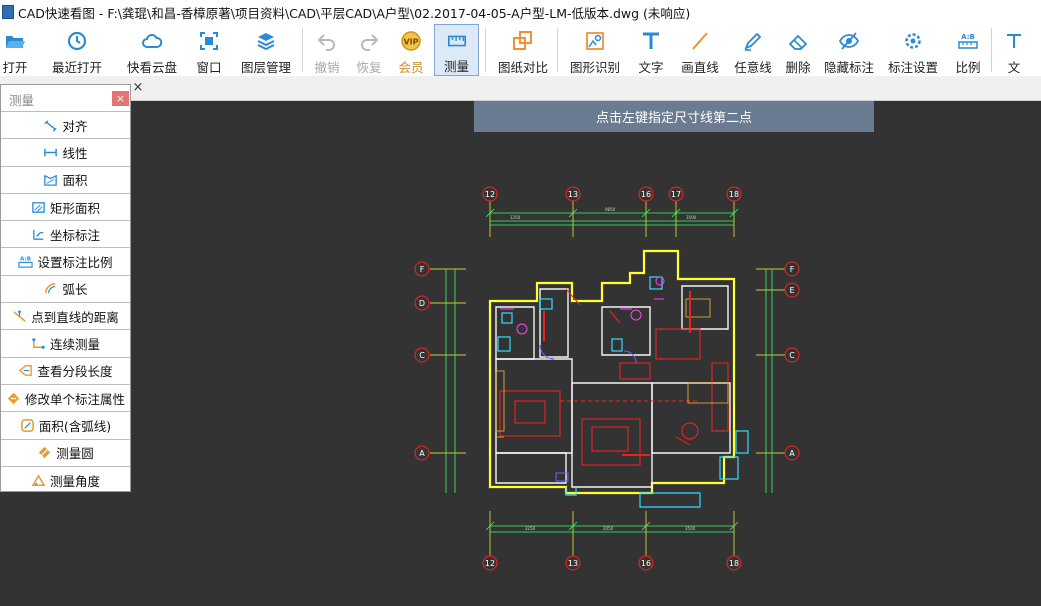 The height and width of the screenshot is (606, 1041). What do you see at coordinates (690, 528) in the screenshot?
I see `svg-text: 3500` at bounding box center [690, 528].